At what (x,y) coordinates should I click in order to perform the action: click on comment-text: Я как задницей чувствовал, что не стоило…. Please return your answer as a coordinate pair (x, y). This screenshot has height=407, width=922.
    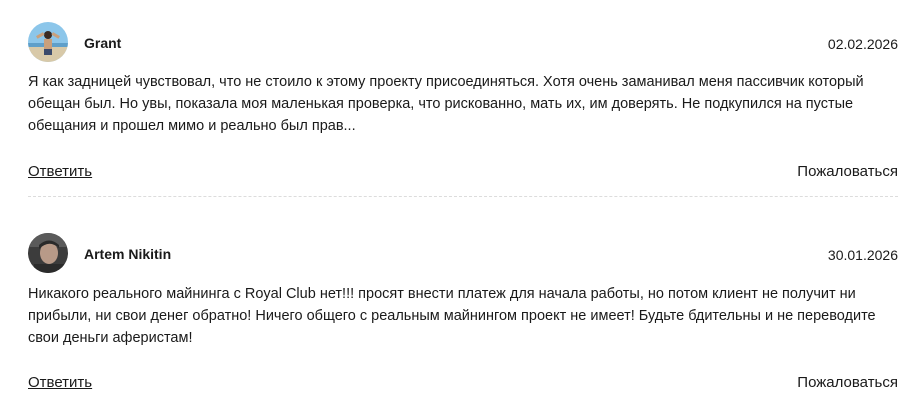
    Looking at the image, I should click on (446, 104).